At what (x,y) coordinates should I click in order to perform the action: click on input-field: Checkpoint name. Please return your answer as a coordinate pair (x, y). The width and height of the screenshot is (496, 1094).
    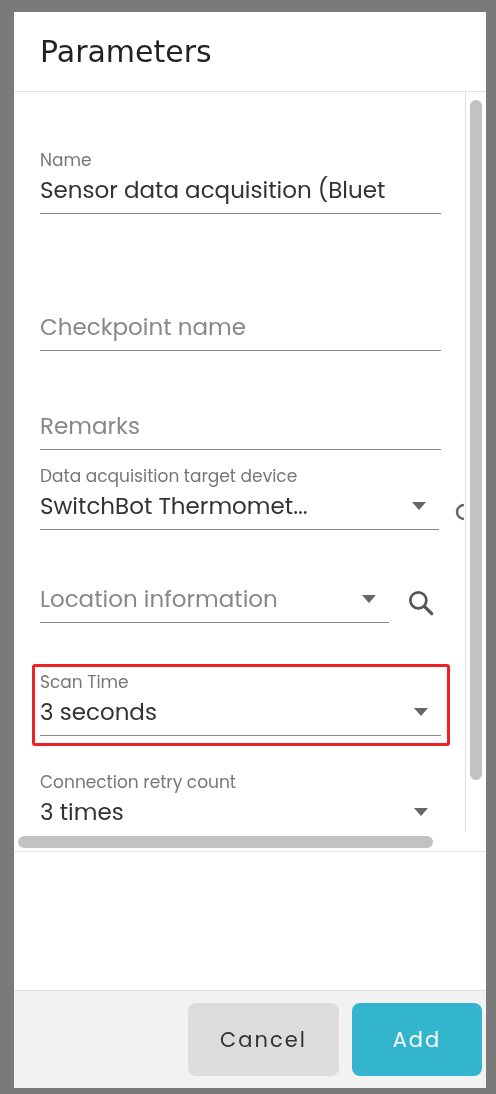
    Looking at the image, I should click on (240, 329).